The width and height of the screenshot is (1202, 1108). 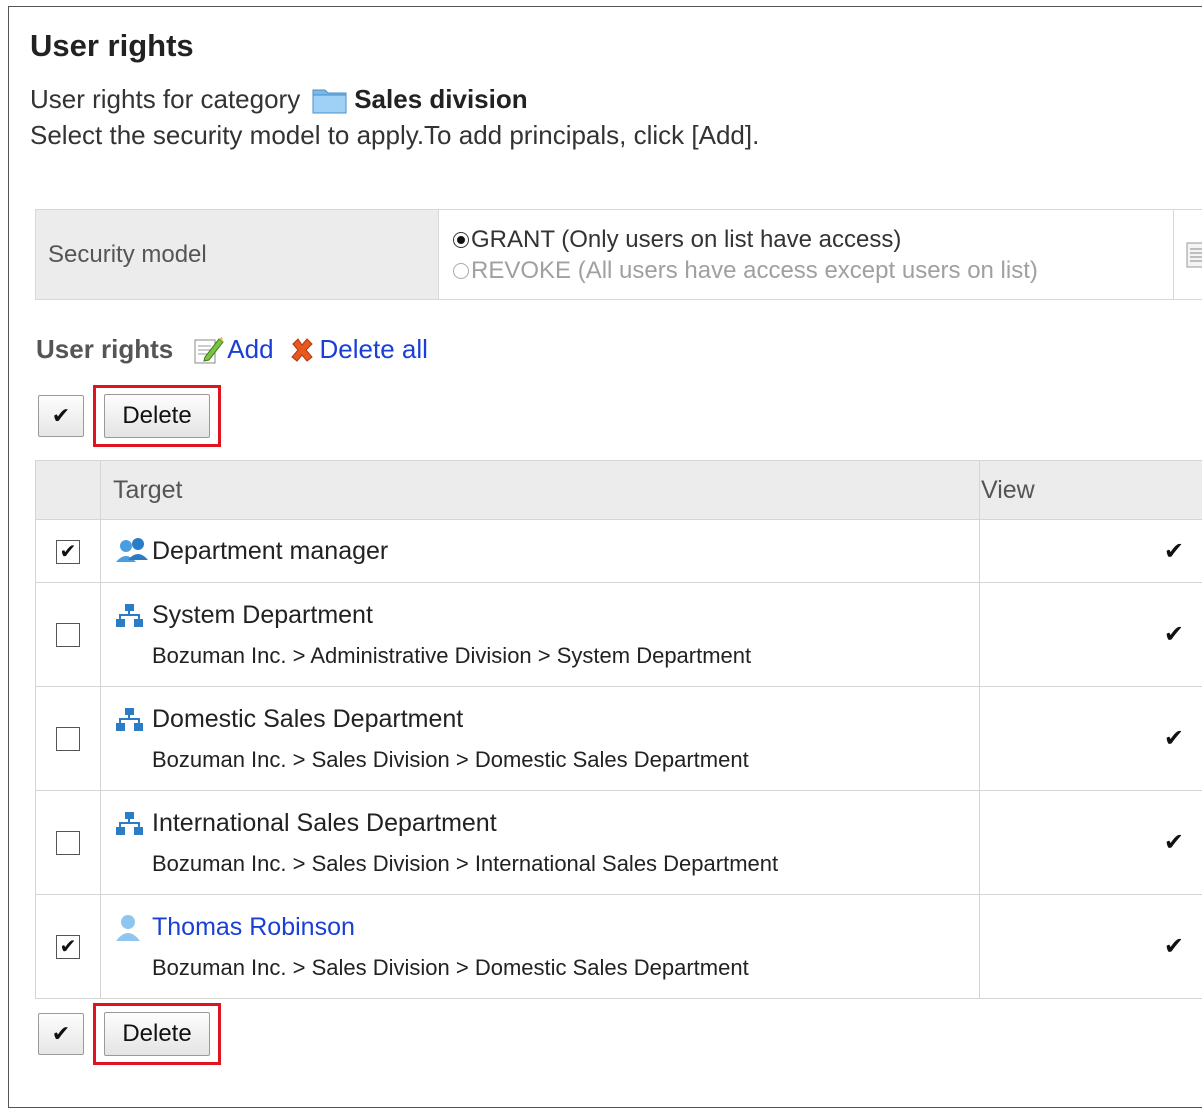 What do you see at coordinates (209, 350) in the screenshot?
I see `add-edit-icon` at bounding box center [209, 350].